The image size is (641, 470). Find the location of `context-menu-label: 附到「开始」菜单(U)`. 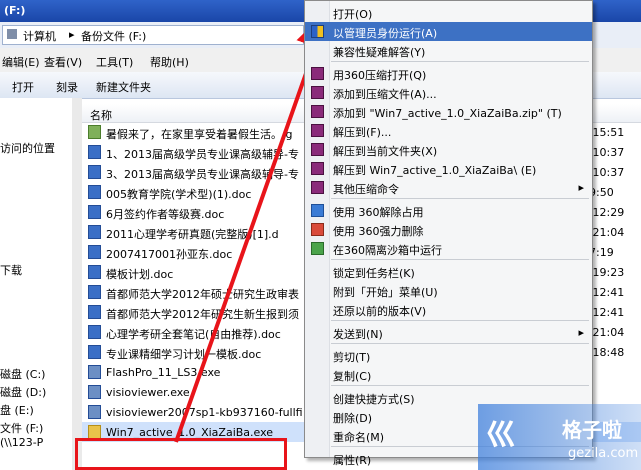

context-menu-label: 附到「开始」菜单(U) is located at coordinates (385, 292).